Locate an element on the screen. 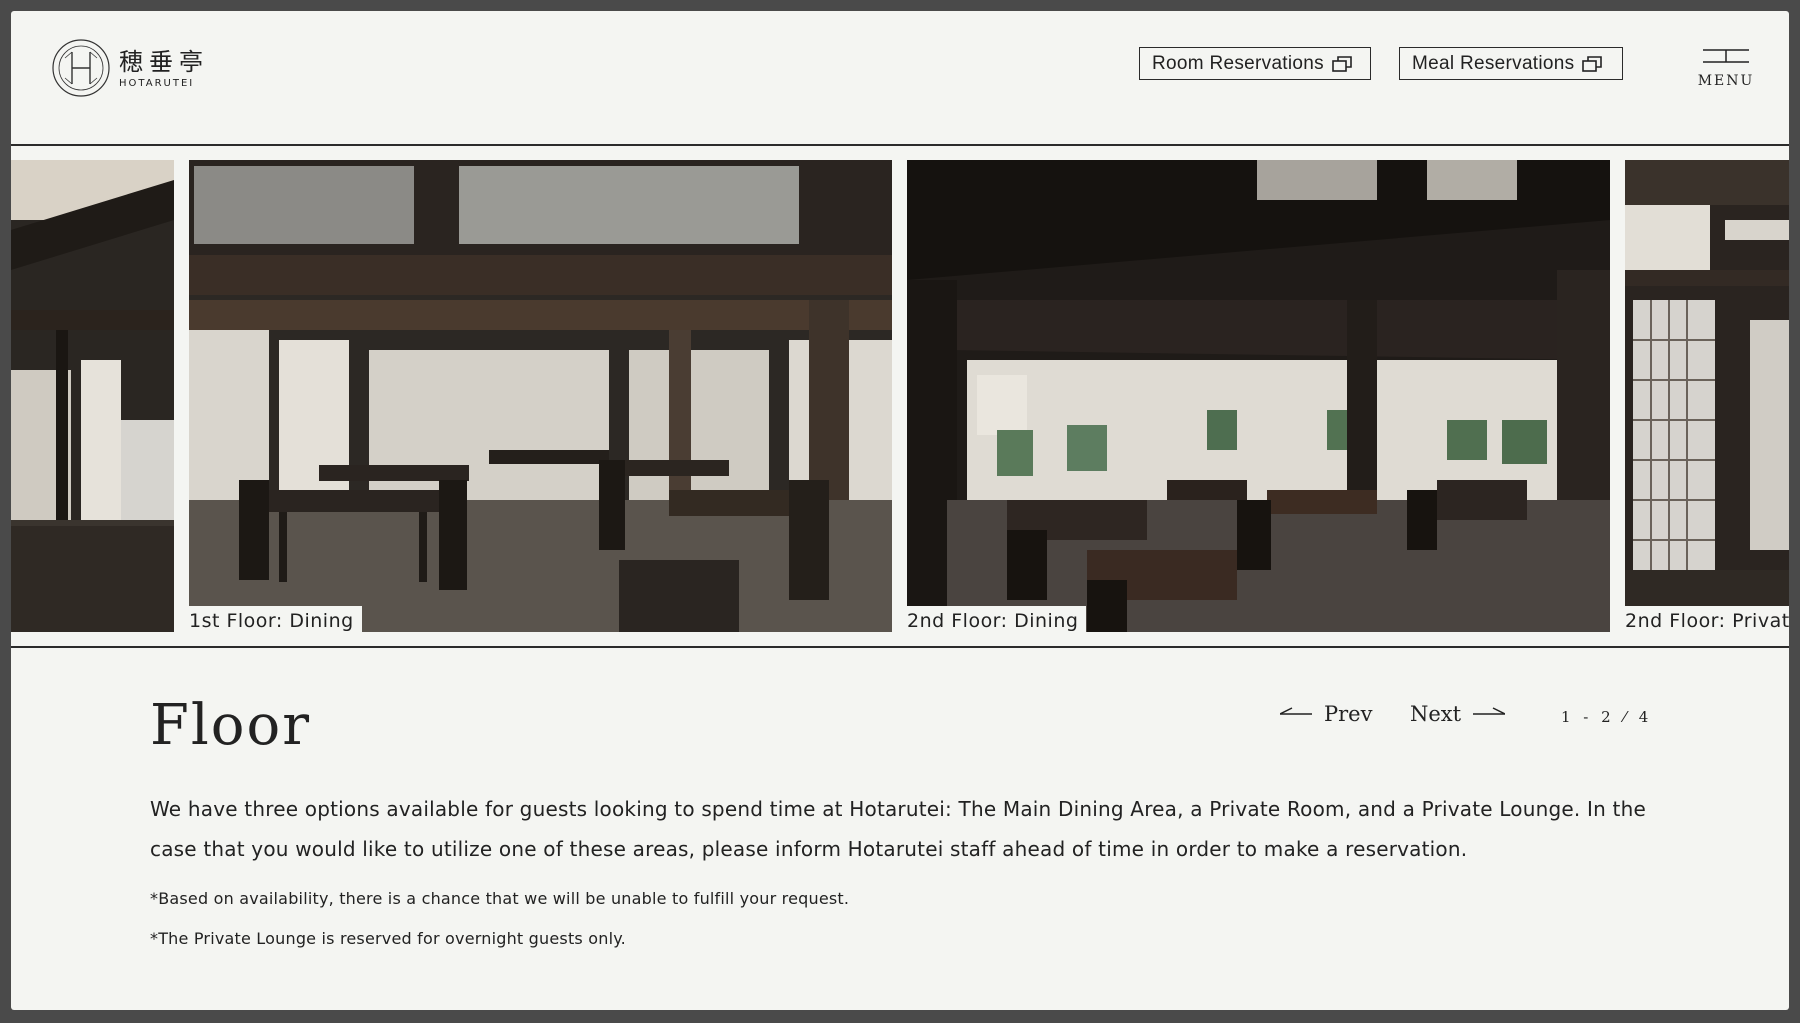 This screenshot has height=1023, width=1800. room-reservations-label: Room Reservations is located at coordinates (1238, 63).